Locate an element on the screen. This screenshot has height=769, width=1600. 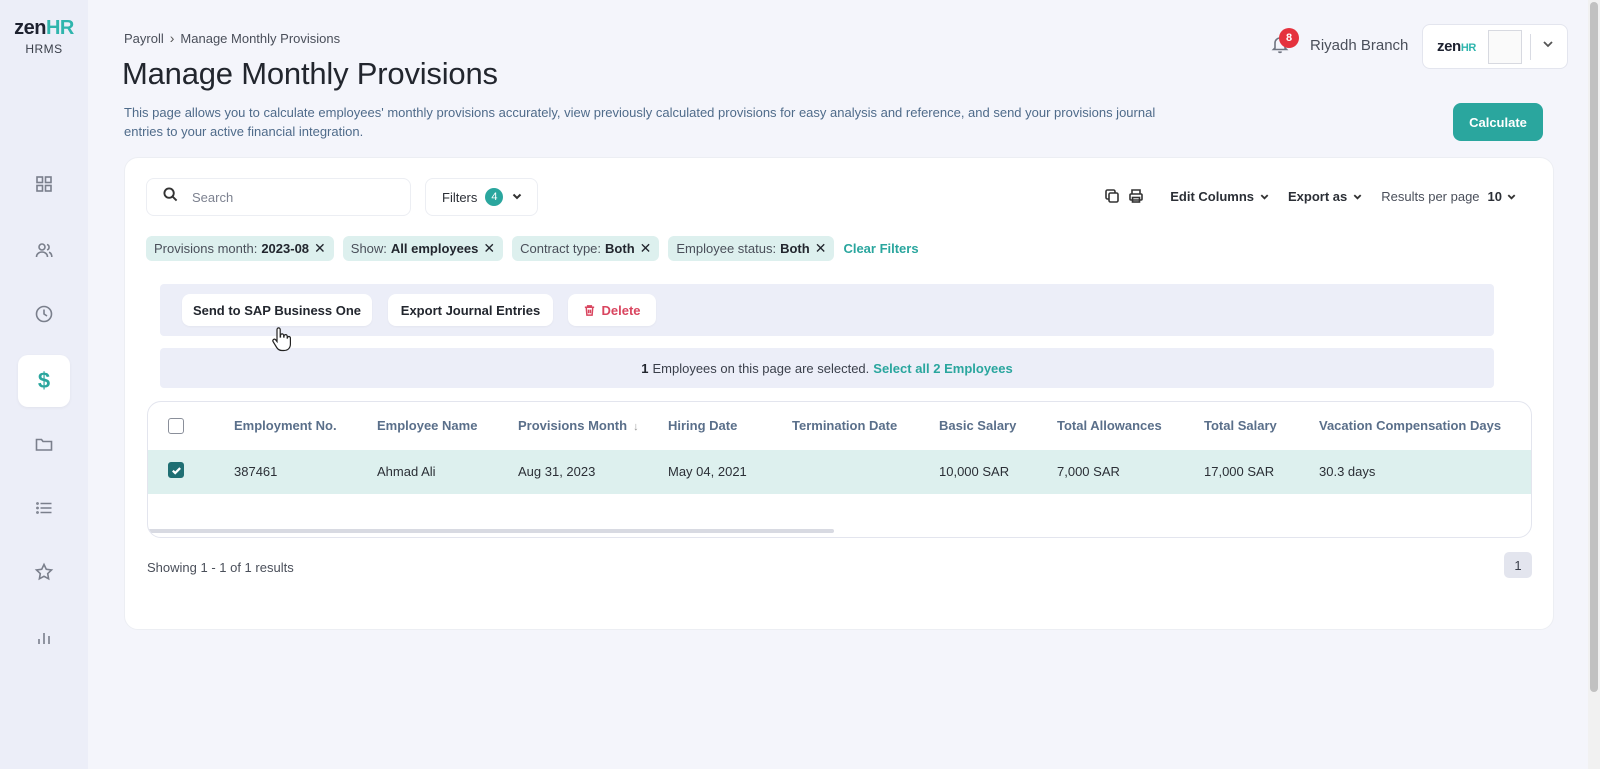
delete-label: Delete is located at coordinates (621, 310).